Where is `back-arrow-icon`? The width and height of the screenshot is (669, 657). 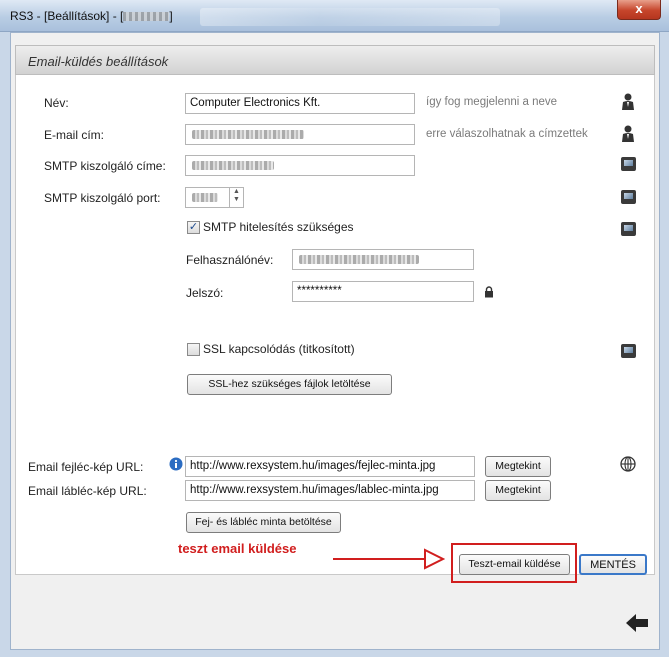
back-arrow-icon is located at coordinates (637, 623).